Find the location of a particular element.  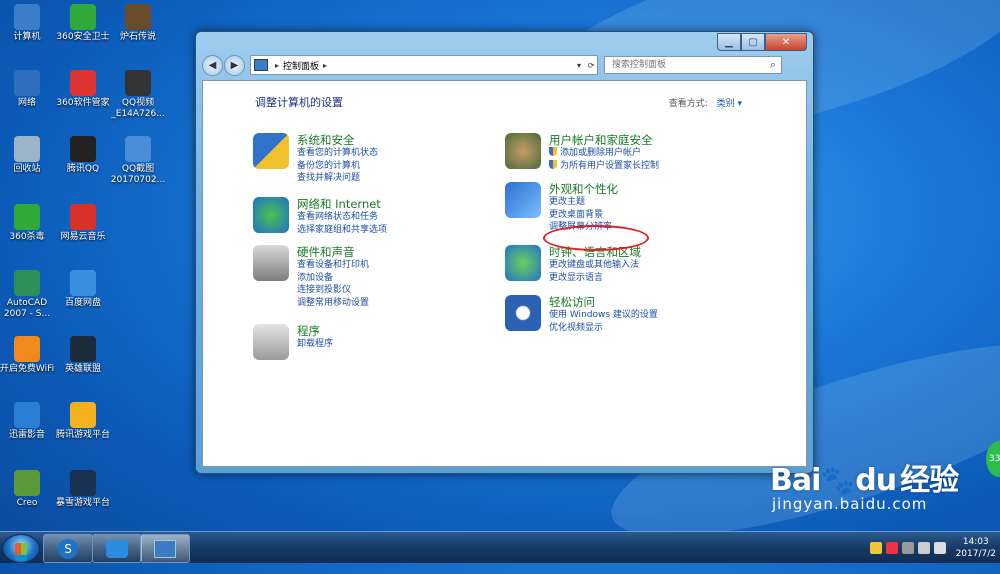

category-link: 使用 Windows 建议的设置 is located at coordinates (603, 315).